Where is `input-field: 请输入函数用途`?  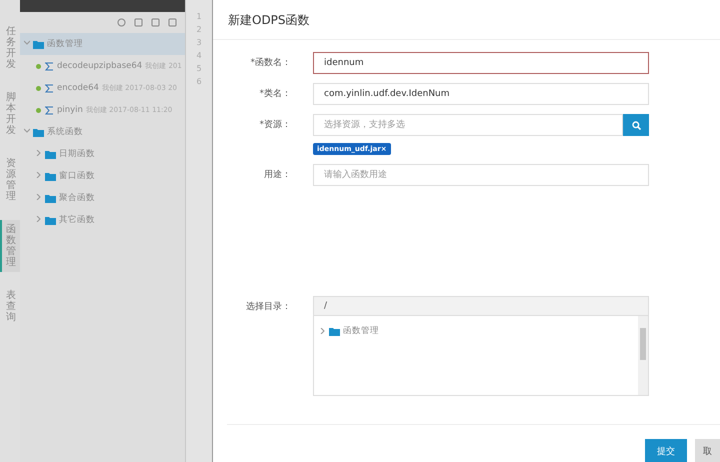 input-field: 请输入函数用途 is located at coordinates (481, 175).